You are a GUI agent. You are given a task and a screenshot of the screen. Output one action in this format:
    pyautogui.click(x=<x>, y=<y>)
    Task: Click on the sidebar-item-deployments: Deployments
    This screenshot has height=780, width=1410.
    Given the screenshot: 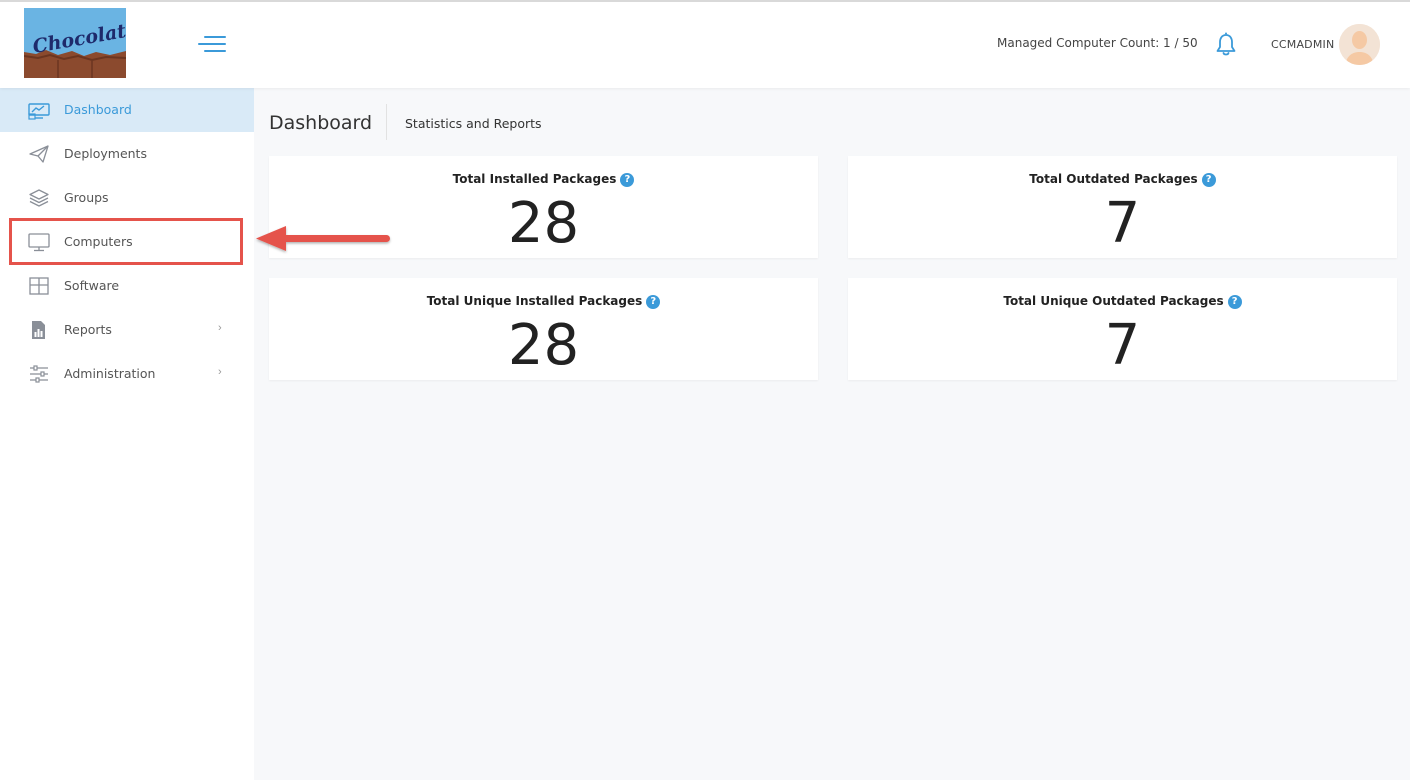 What is the action you would take?
    pyautogui.click(x=127, y=154)
    